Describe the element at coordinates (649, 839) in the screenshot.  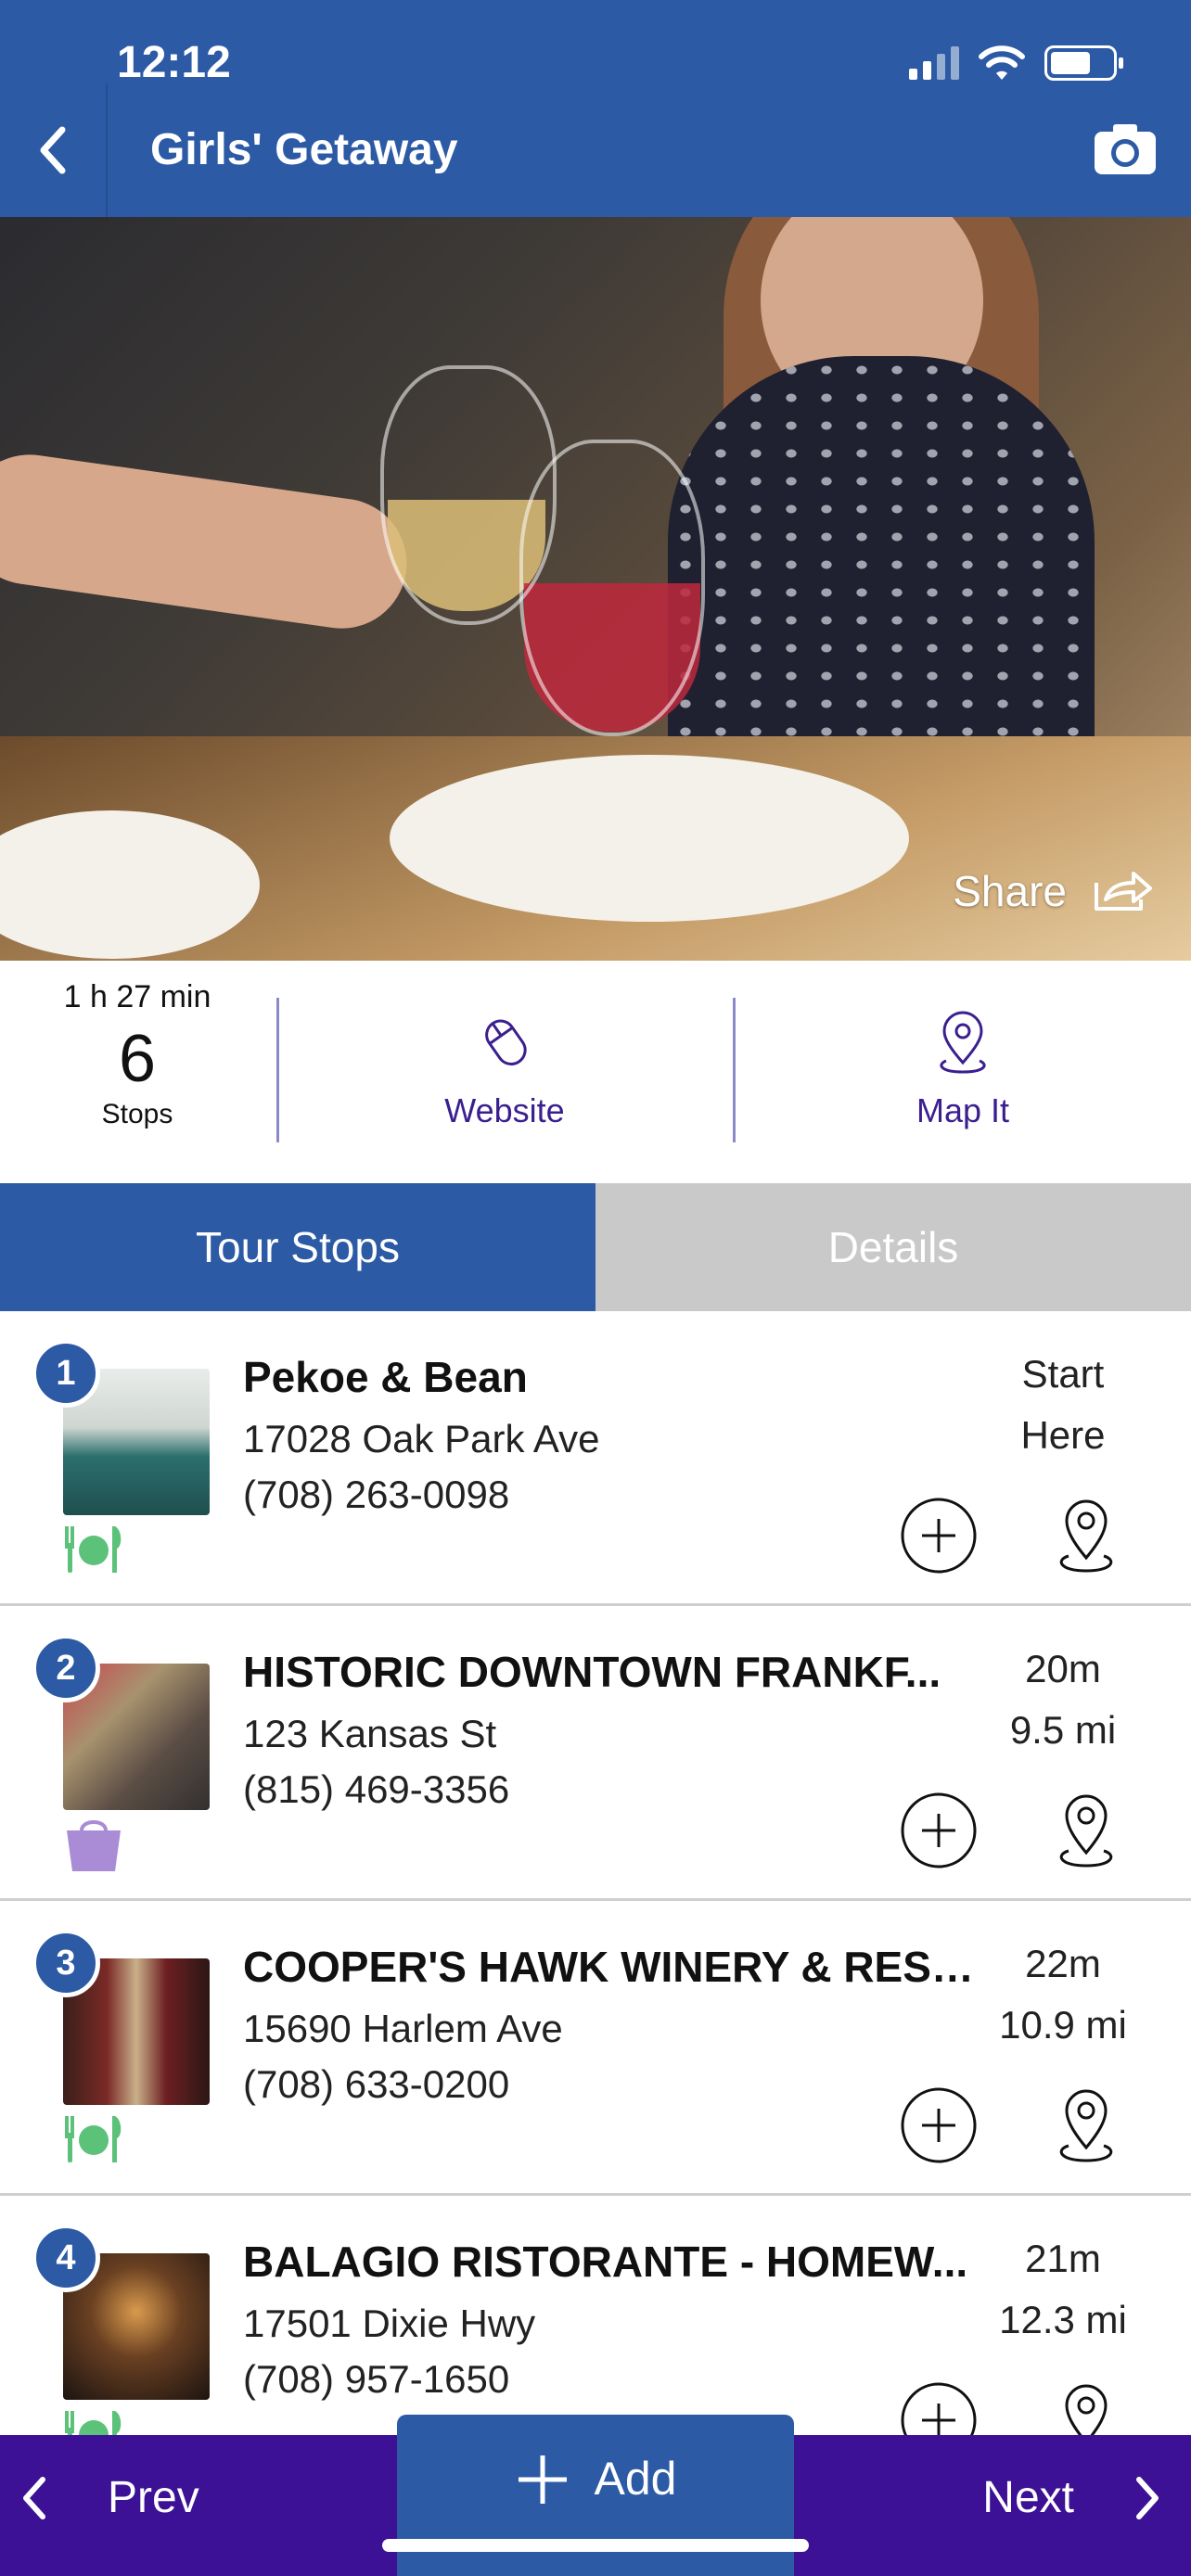
I see `hero-plate-center` at that location.